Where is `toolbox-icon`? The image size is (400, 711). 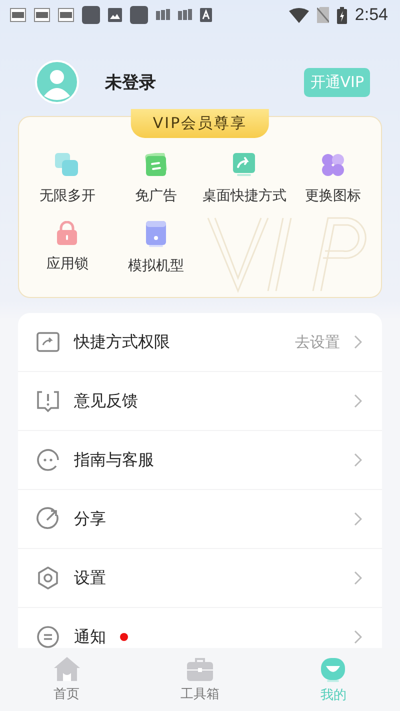 toolbox-icon is located at coordinates (199, 668).